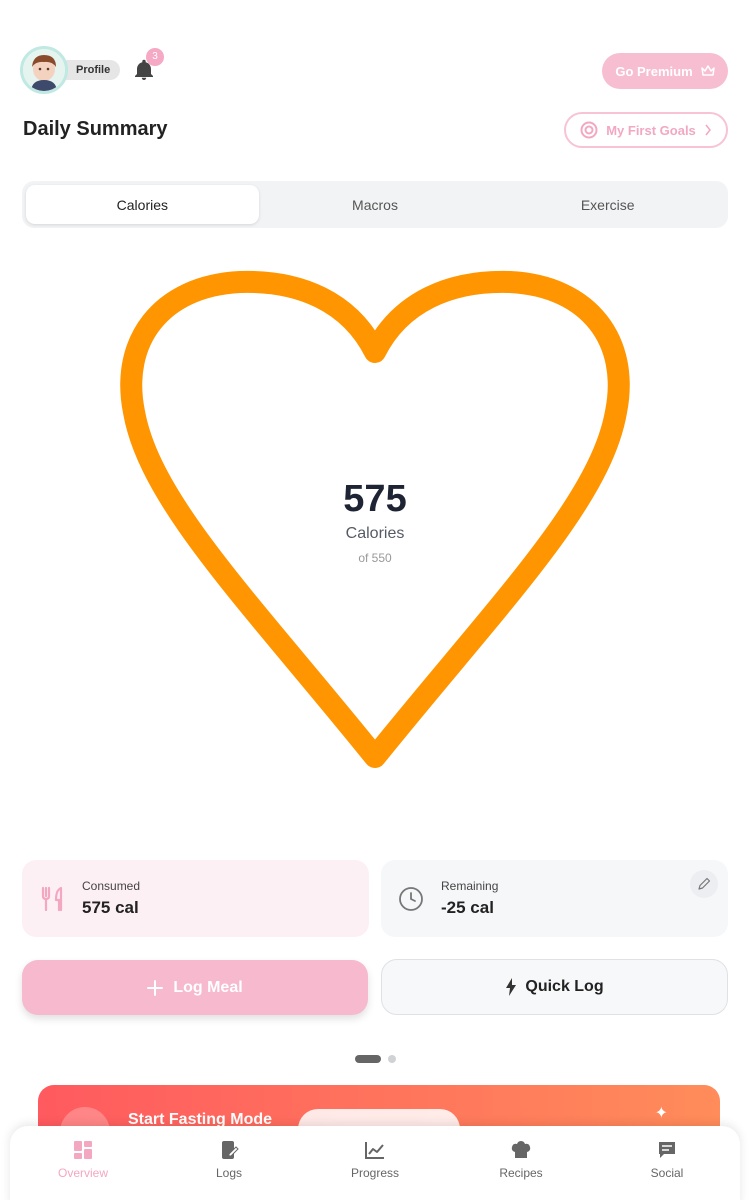 The height and width of the screenshot is (1200, 750). Describe the element at coordinates (667, 1173) in the screenshot. I see `nav-social-label: Social` at that location.